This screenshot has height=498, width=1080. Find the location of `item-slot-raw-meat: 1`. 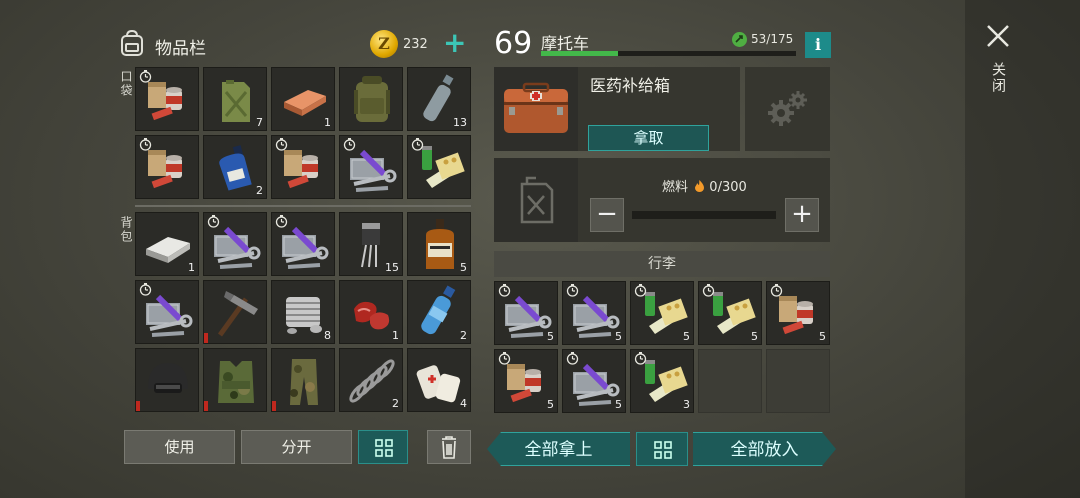

item-slot-raw-meat: 1 is located at coordinates (371, 312).